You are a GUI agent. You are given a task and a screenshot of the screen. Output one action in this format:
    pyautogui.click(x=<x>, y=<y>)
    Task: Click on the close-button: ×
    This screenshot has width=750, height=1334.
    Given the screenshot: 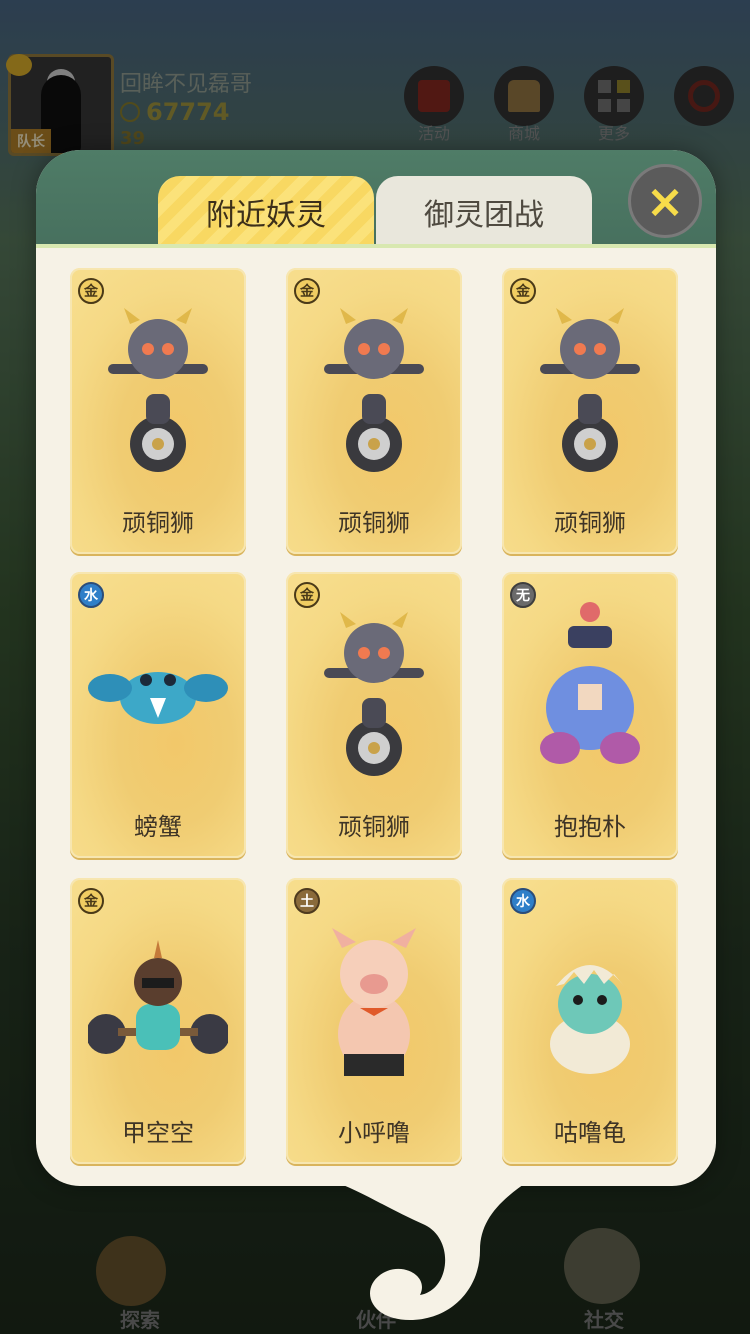 What is the action you would take?
    pyautogui.click(x=665, y=201)
    